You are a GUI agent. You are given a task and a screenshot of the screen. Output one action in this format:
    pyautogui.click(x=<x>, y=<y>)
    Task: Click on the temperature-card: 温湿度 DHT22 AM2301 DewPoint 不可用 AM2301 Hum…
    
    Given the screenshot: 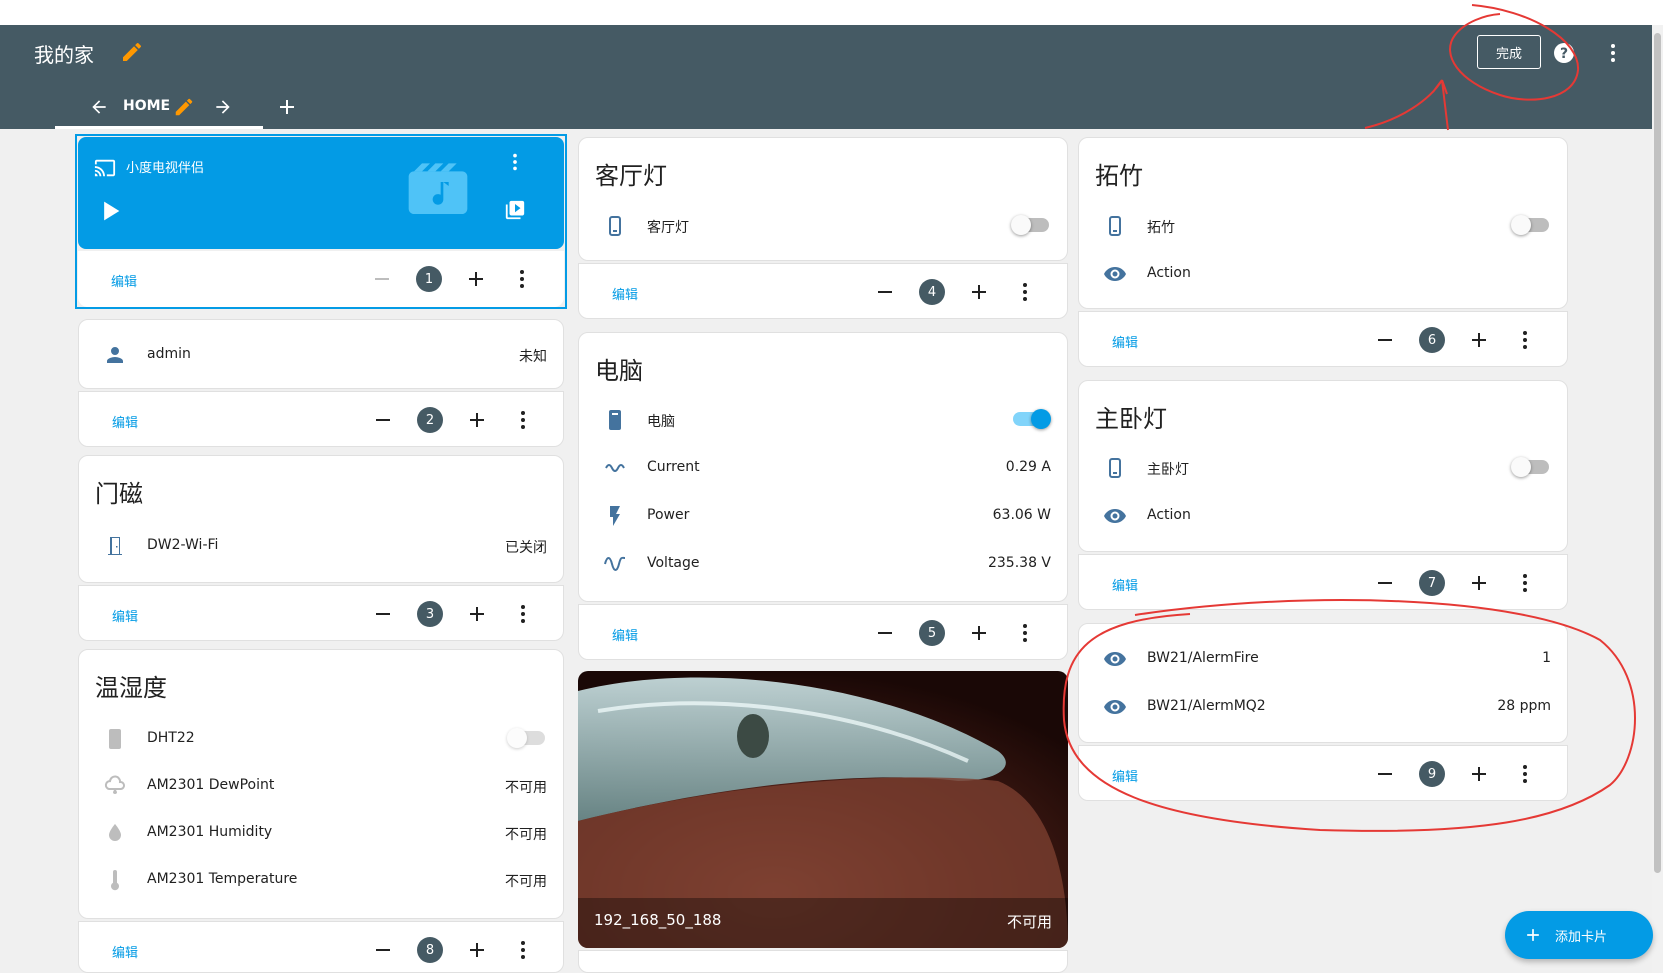 What is the action you would take?
    pyautogui.click(x=321, y=784)
    